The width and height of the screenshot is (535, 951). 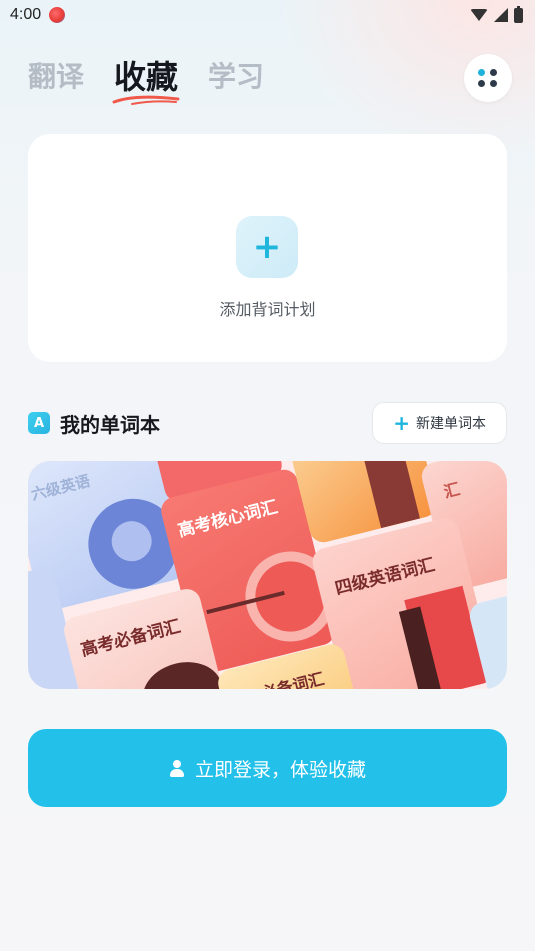 I want to click on signal-icon, so click(x=501, y=15).